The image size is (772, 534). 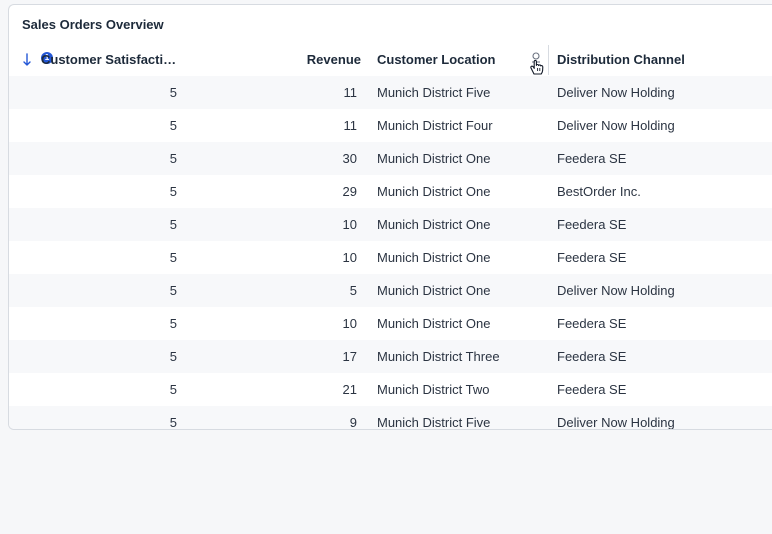 I want to click on cell-distribution-channel: BestOrder Inc., so click(x=599, y=191).